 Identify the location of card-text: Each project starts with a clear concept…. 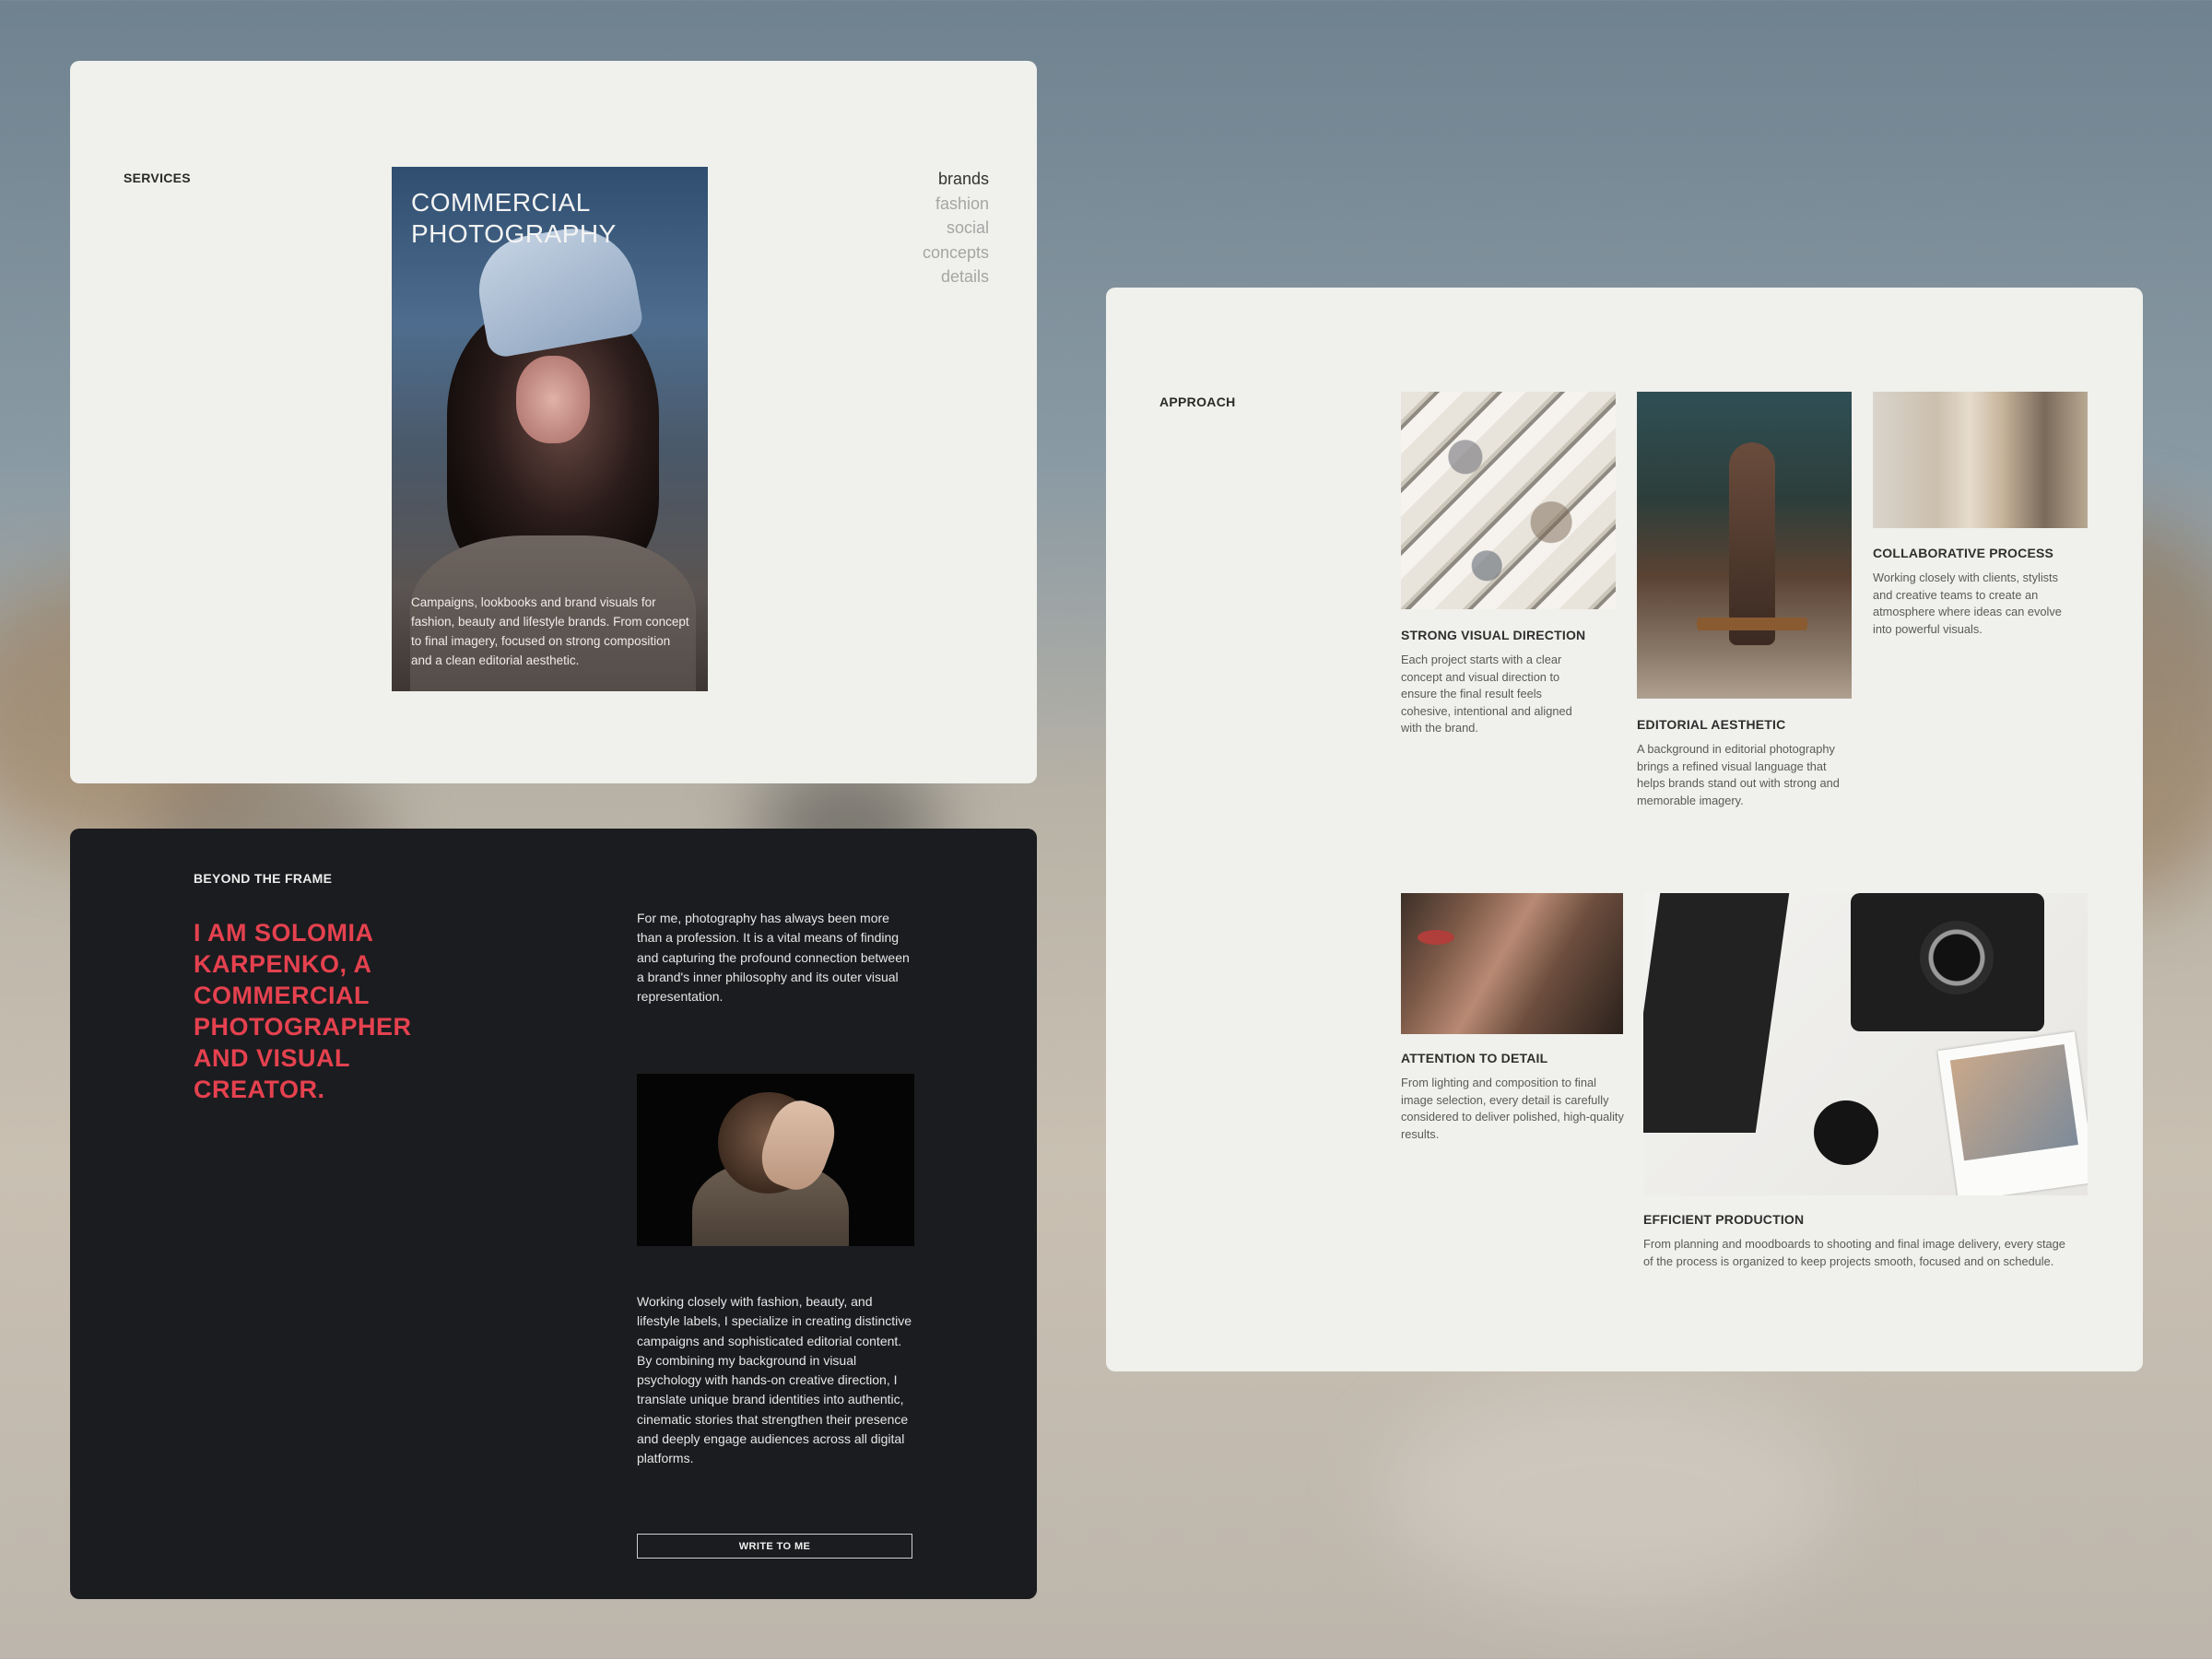
(1486, 694).